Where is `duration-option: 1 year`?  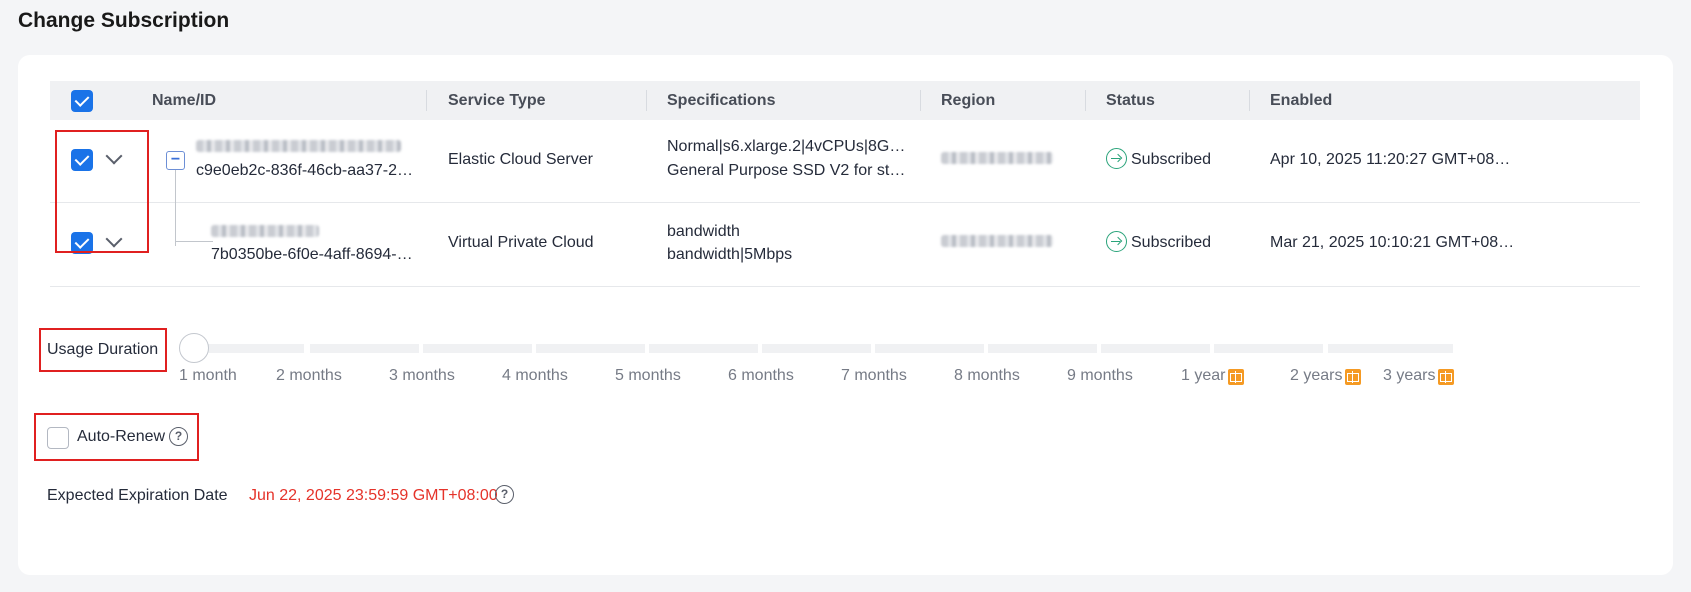 duration-option: 1 year is located at coordinates (1203, 376).